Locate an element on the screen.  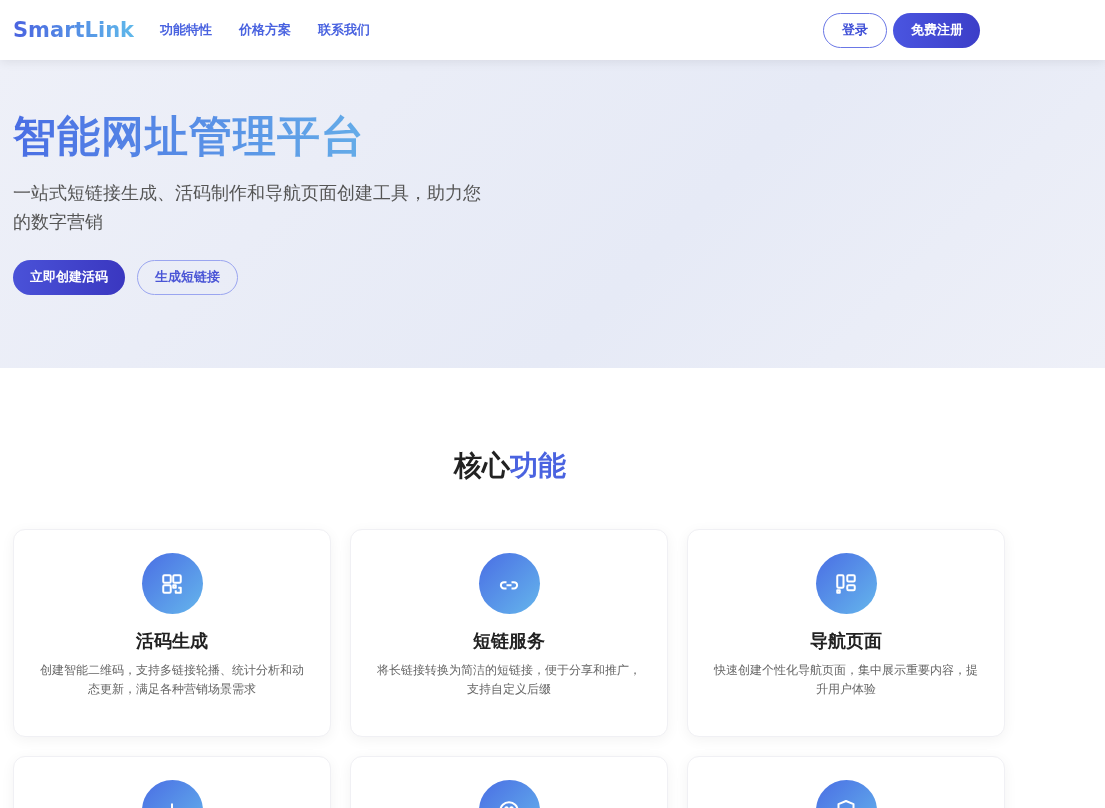
feature-title: 短链服务 is located at coordinates (509, 641).